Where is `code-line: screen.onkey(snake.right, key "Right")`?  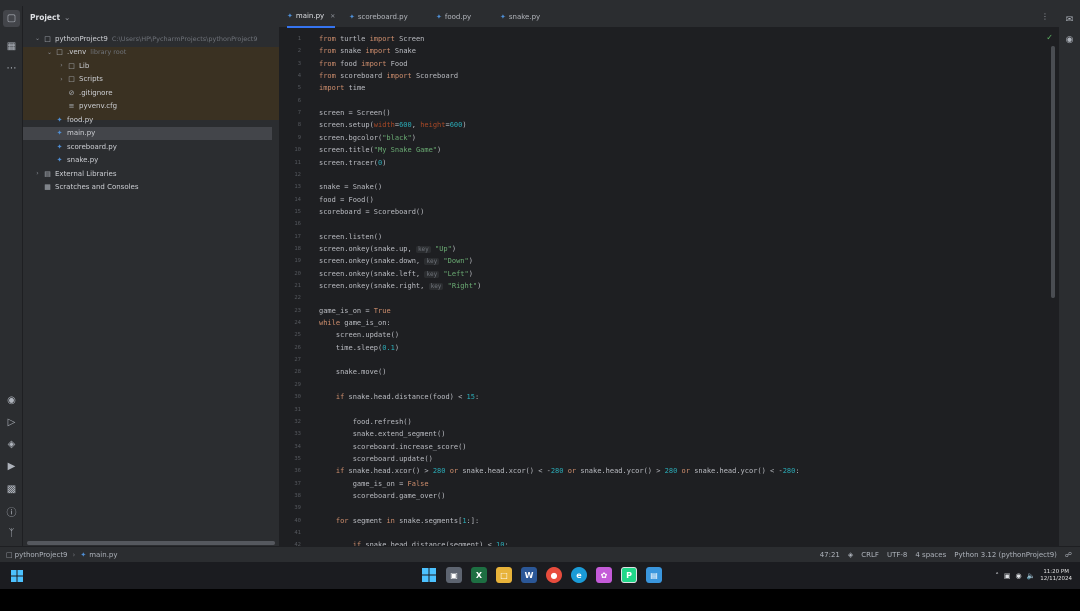 code-line: screen.onkey(snake.right, key "Right") is located at coordinates (400, 286).